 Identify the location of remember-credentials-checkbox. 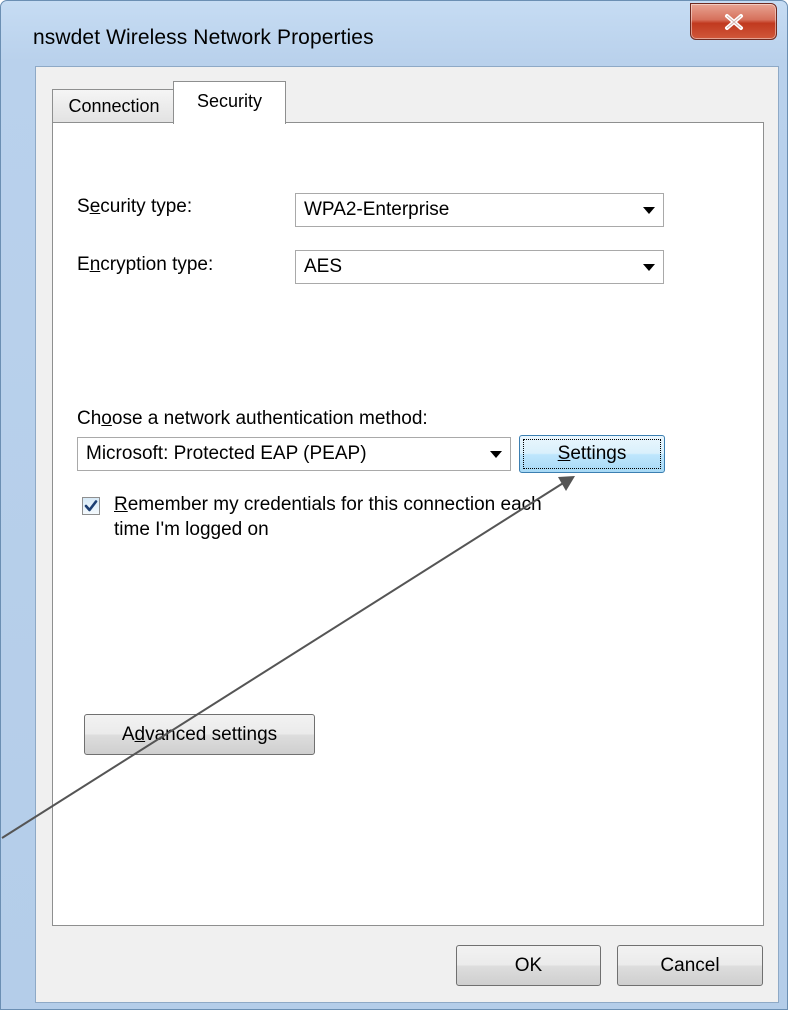
(91, 506).